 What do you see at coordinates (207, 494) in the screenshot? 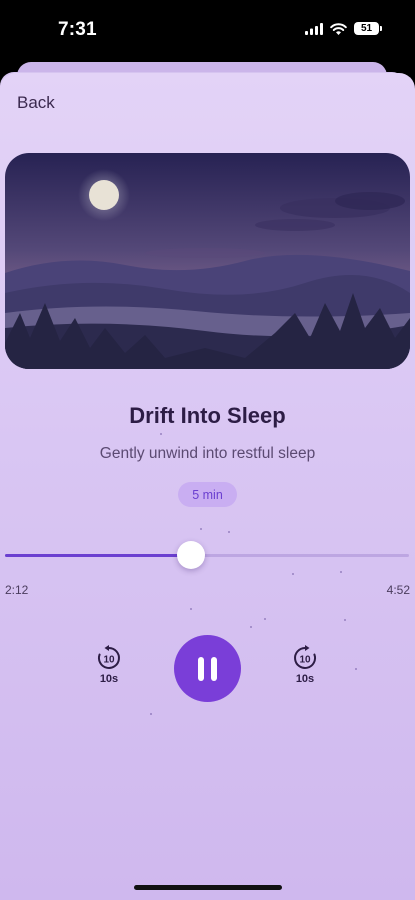
I see `duration-badge: 5 min` at bounding box center [207, 494].